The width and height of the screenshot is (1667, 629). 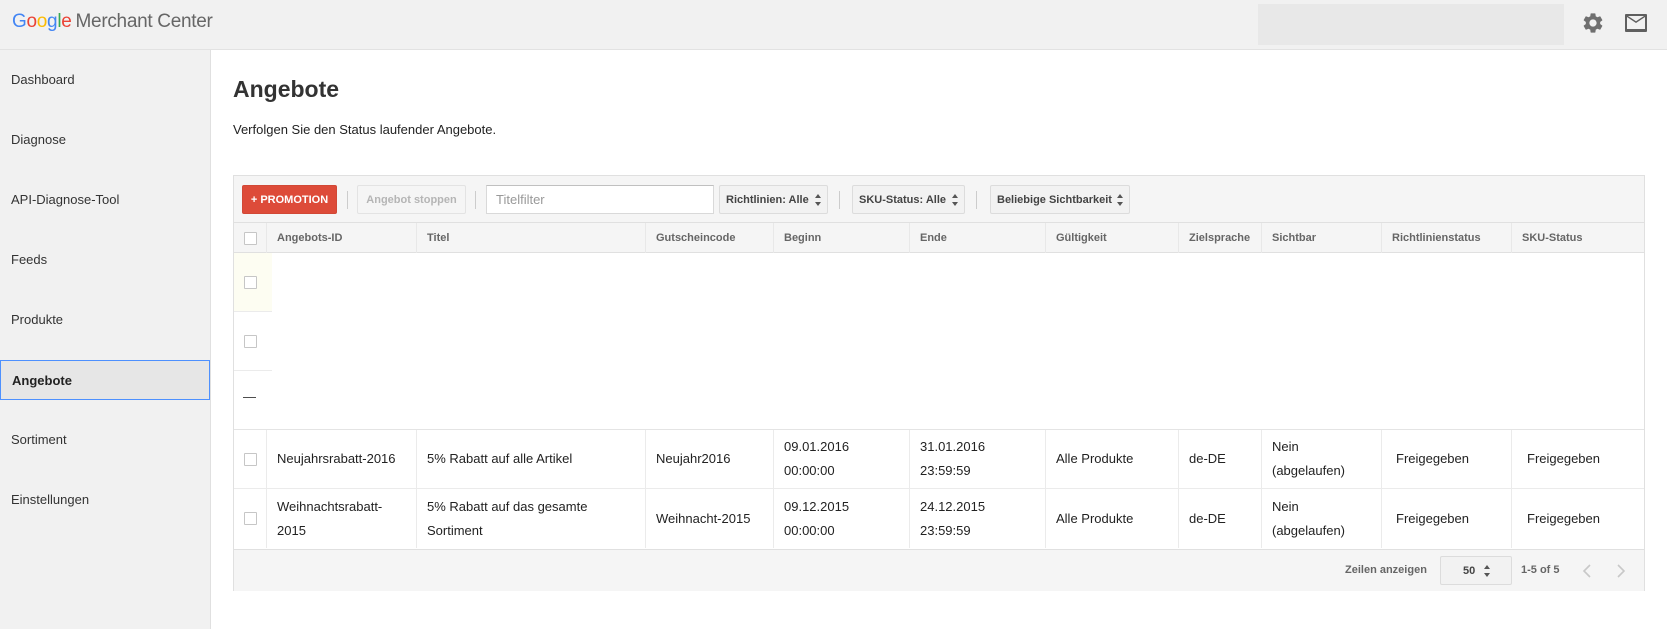 I want to click on title-line: 5% Rabatt auf das gesamte, so click(x=507, y=506).